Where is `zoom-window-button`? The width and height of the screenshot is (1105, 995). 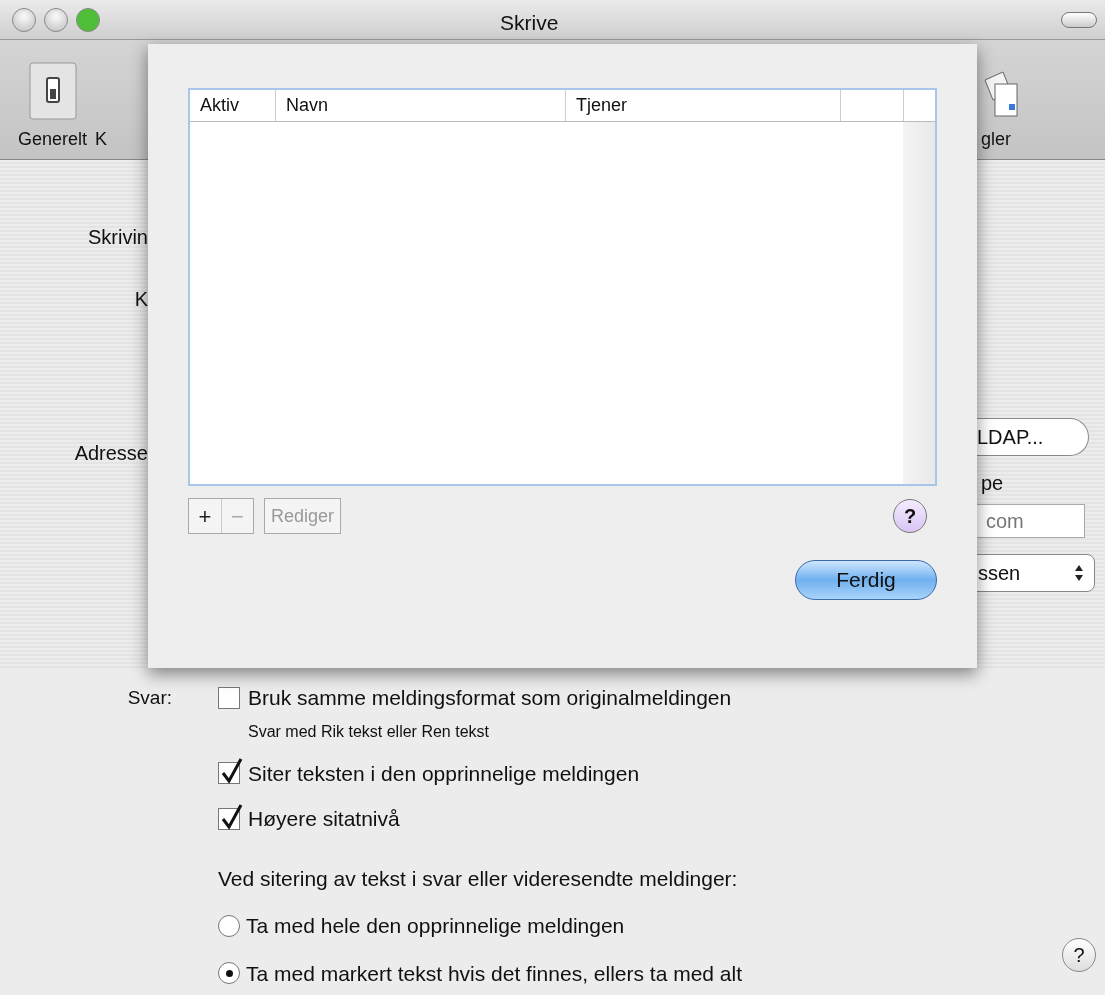
zoom-window-button is located at coordinates (88, 19).